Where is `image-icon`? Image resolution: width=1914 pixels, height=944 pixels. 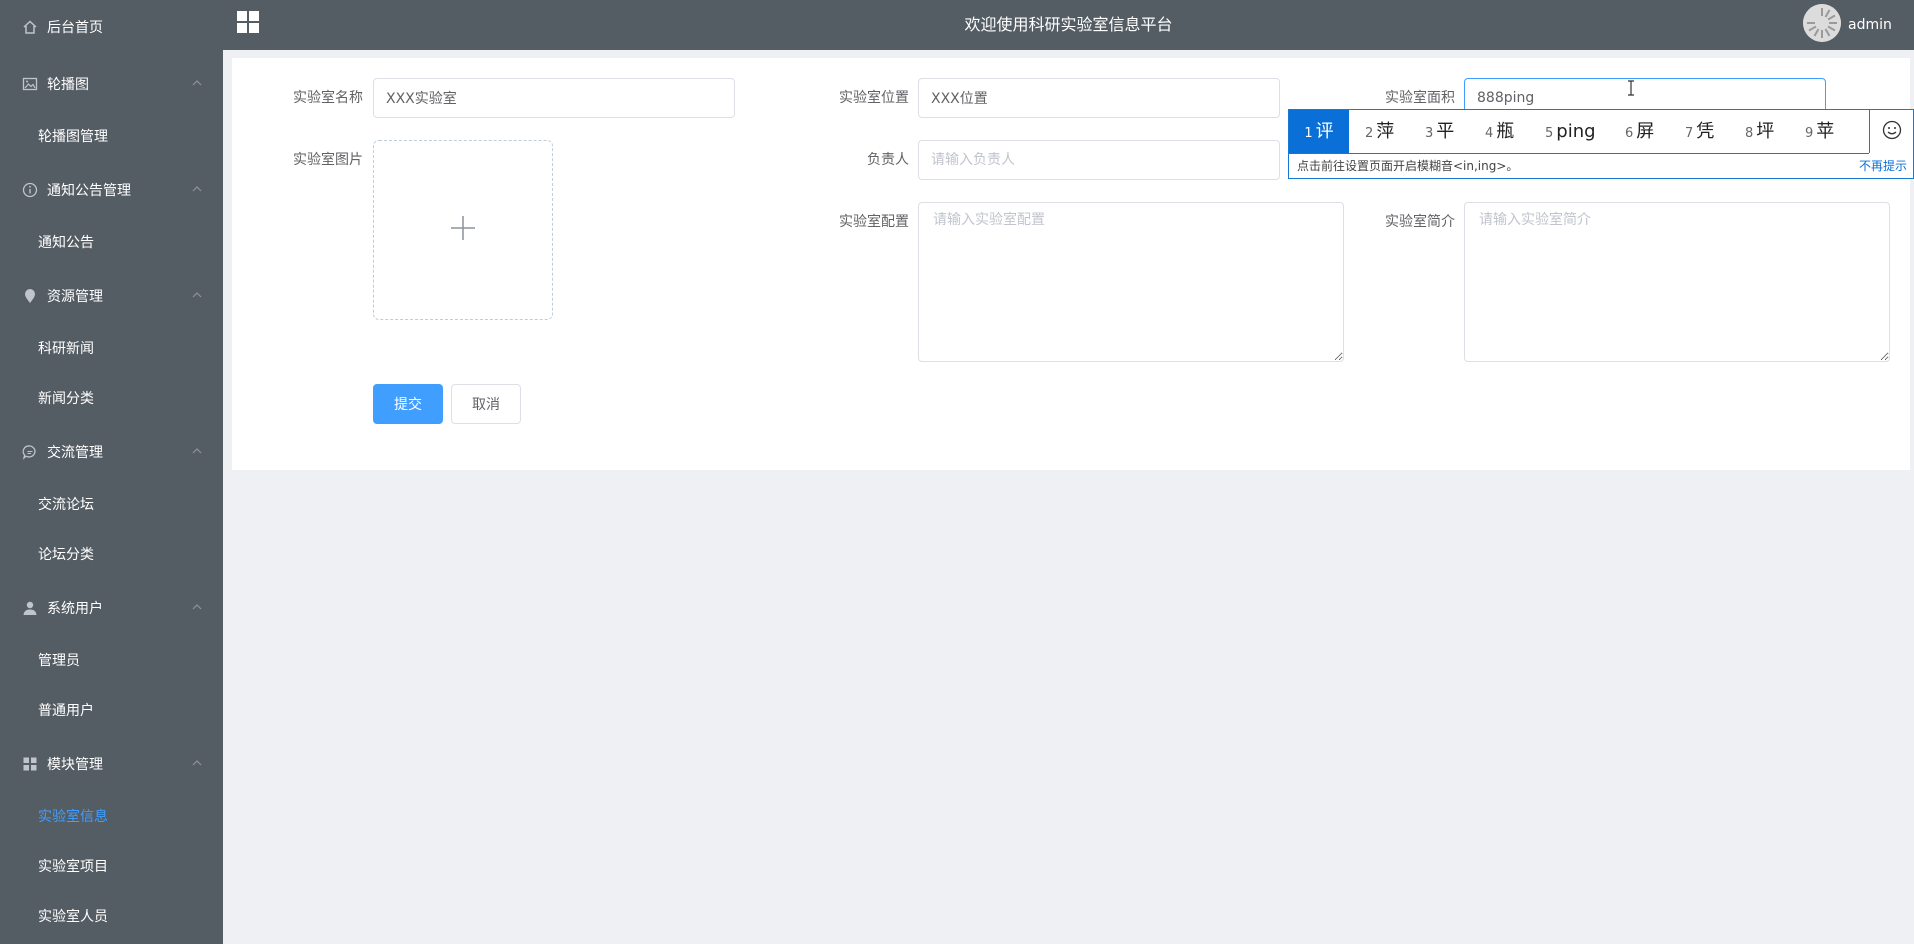
image-icon is located at coordinates (30, 84).